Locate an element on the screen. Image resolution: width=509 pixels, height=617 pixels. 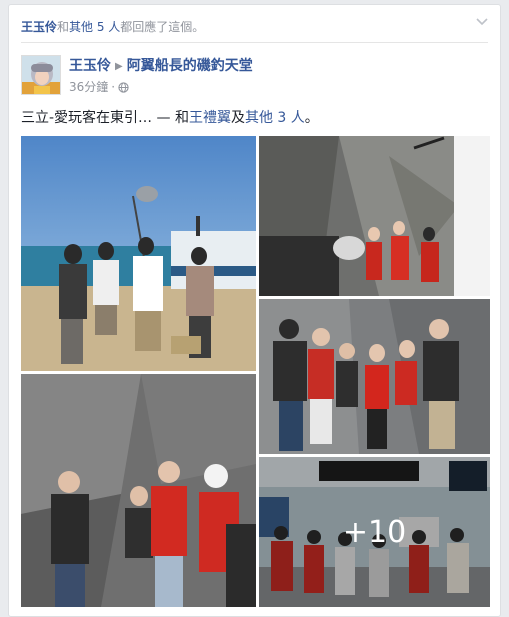
post-conj: 及 is located at coordinates (237, 118).